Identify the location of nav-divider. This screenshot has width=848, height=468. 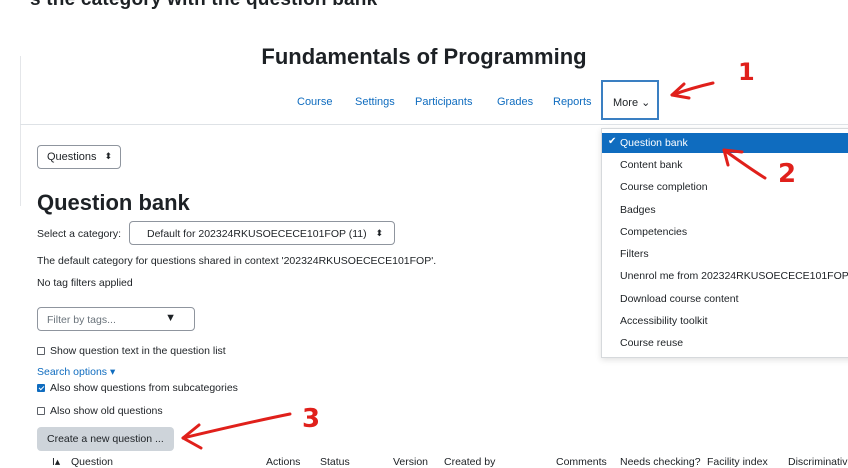
(434, 124).